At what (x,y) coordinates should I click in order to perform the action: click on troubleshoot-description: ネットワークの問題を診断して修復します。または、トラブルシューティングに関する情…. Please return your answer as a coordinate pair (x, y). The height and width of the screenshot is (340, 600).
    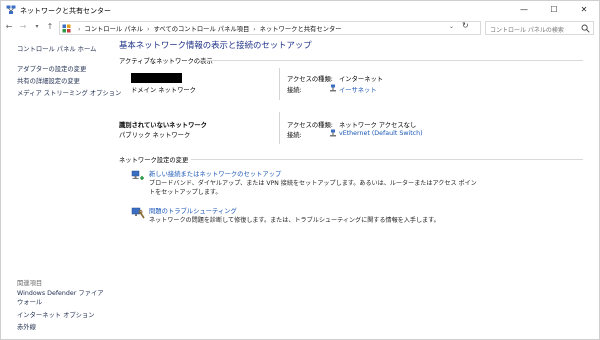
    Looking at the image, I should click on (294, 220).